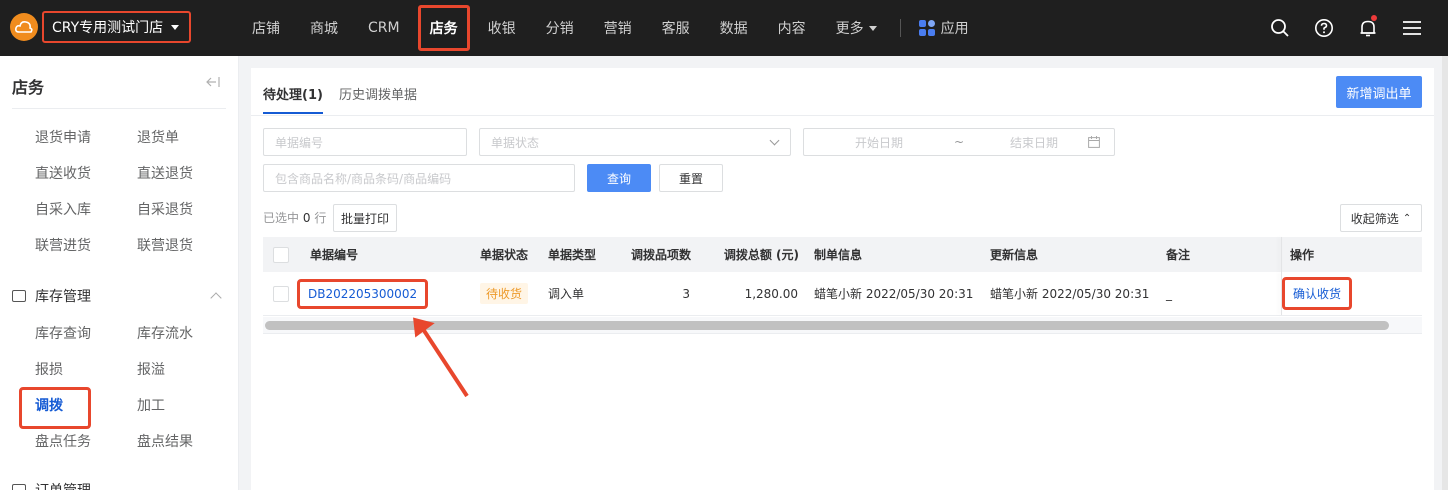 The height and width of the screenshot is (490, 1448). What do you see at coordinates (187, 406) in the screenshot?
I see `sidebar-item-processing: 加工` at bounding box center [187, 406].